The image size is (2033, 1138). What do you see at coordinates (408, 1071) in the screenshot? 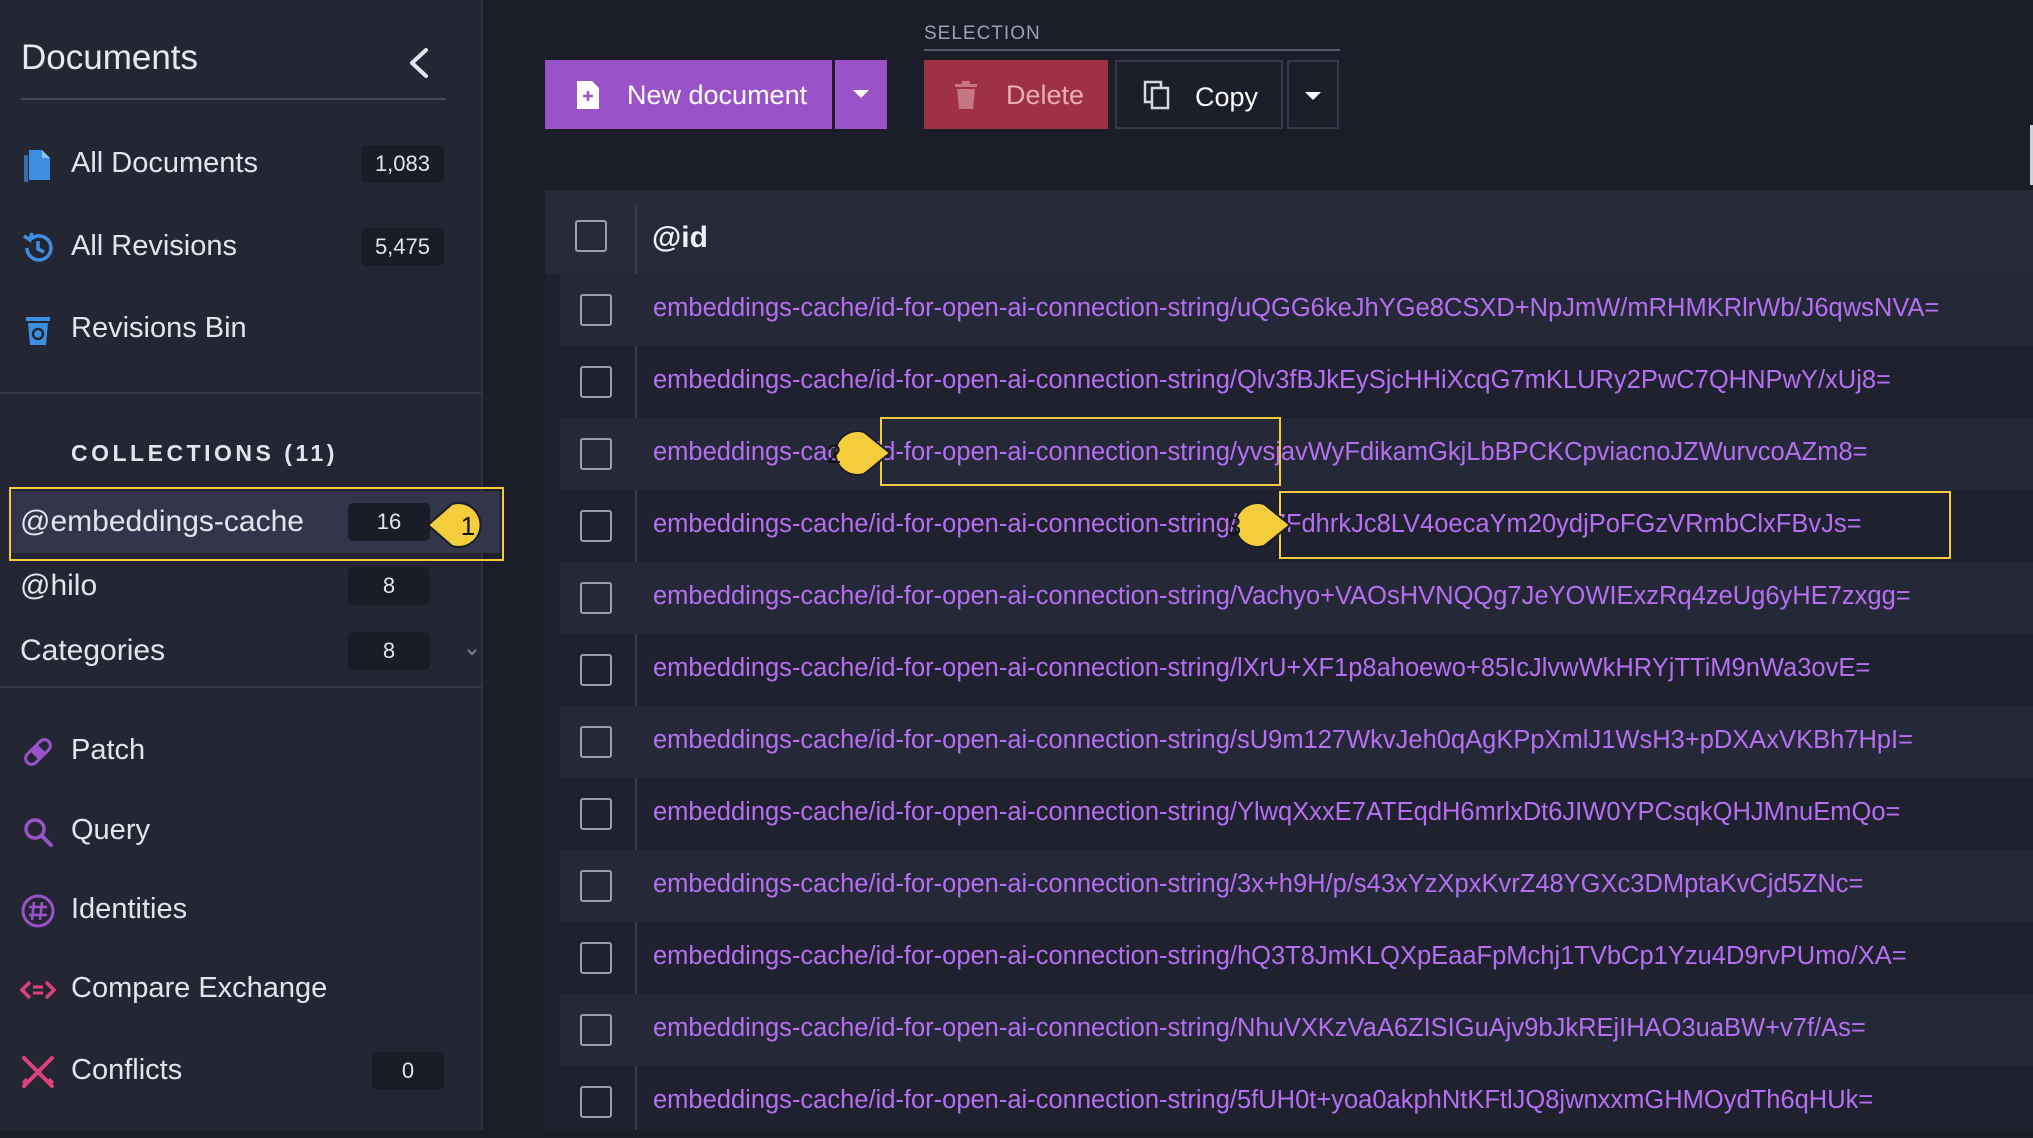
I see `count-badge: 0` at bounding box center [408, 1071].